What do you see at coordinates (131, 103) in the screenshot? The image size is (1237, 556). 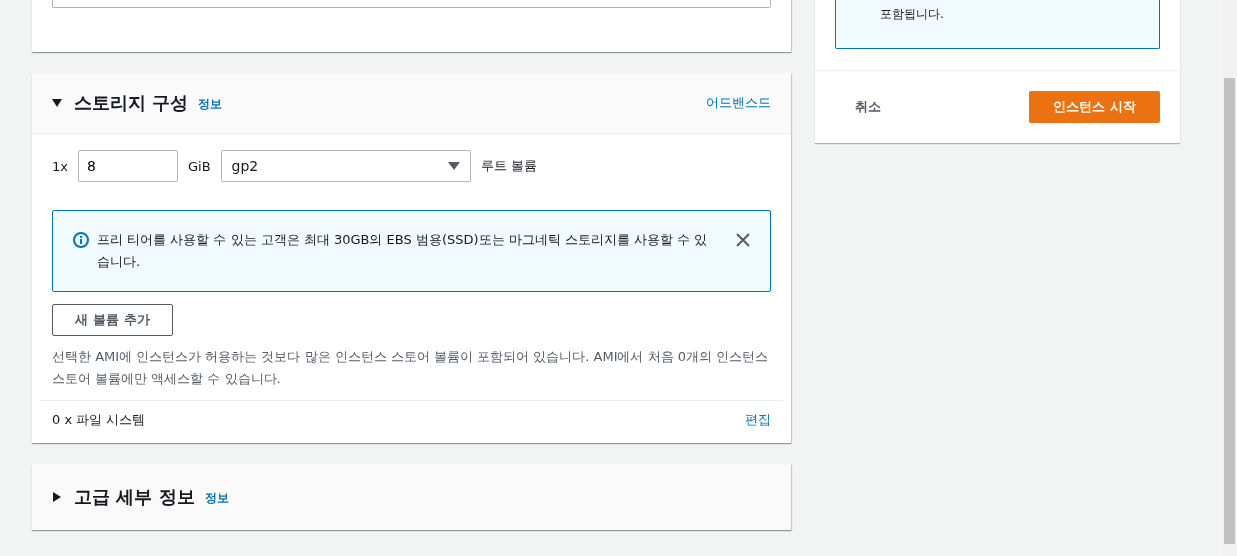 I see `section-title: 스토리지 구성` at bounding box center [131, 103].